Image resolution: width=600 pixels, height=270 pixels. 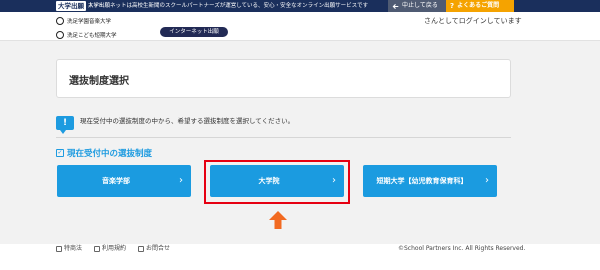 What do you see at coordinates (99, 81) in the screenshot?
I see `page-title: 選抜制度選択` at bounding box center [99, 81].